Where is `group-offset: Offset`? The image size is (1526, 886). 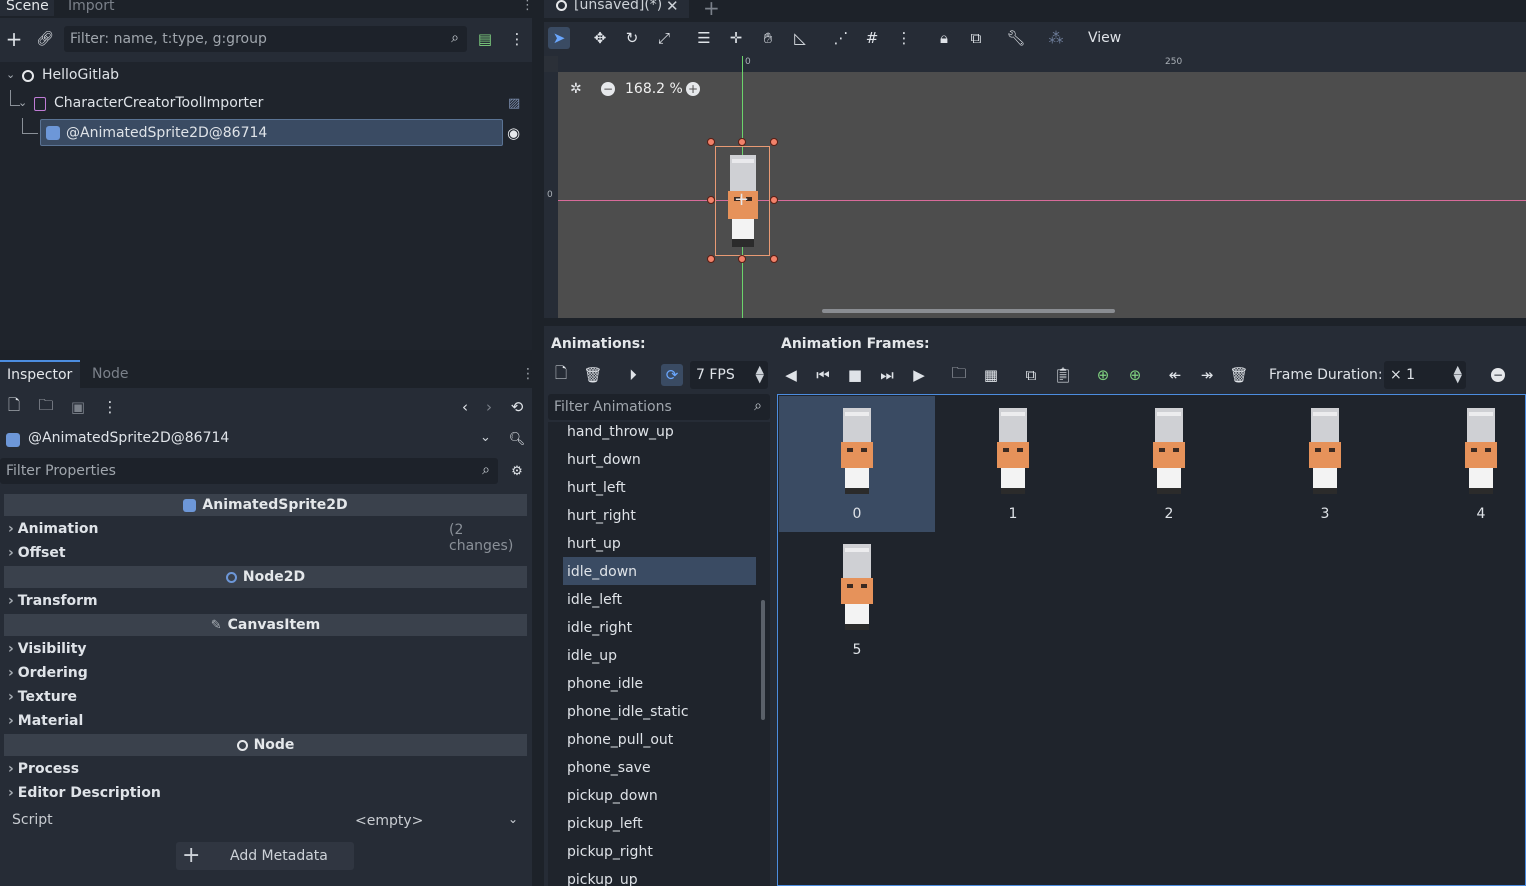
group-offset: Offset is located at coordinates (37, 553).